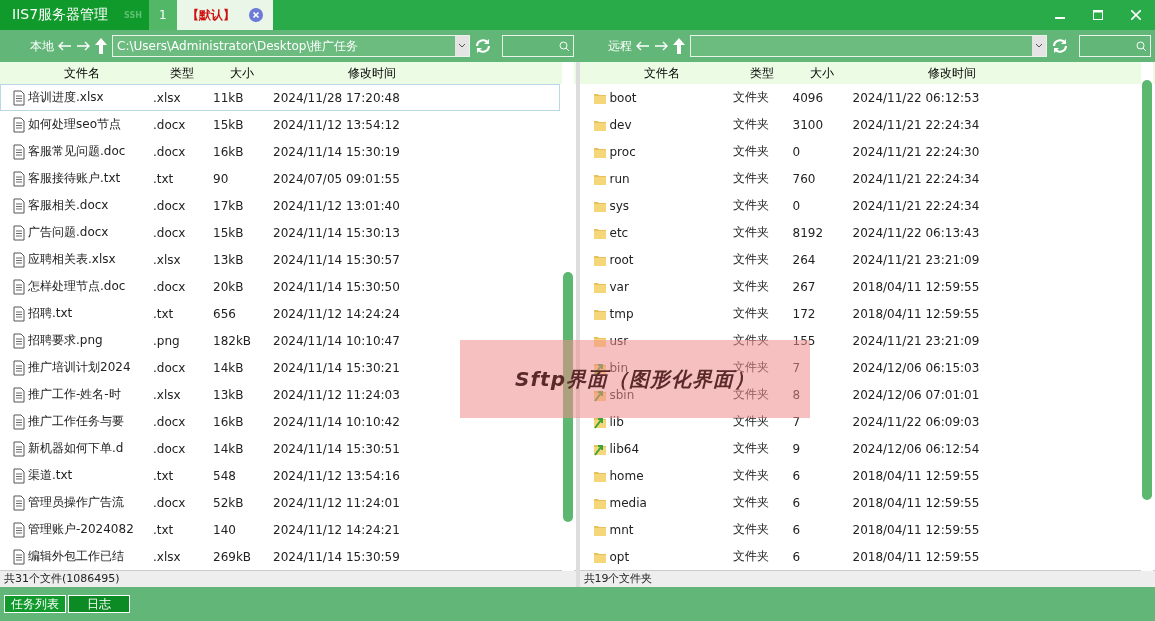  I want to click on file-name: dev, so click(620, 124).